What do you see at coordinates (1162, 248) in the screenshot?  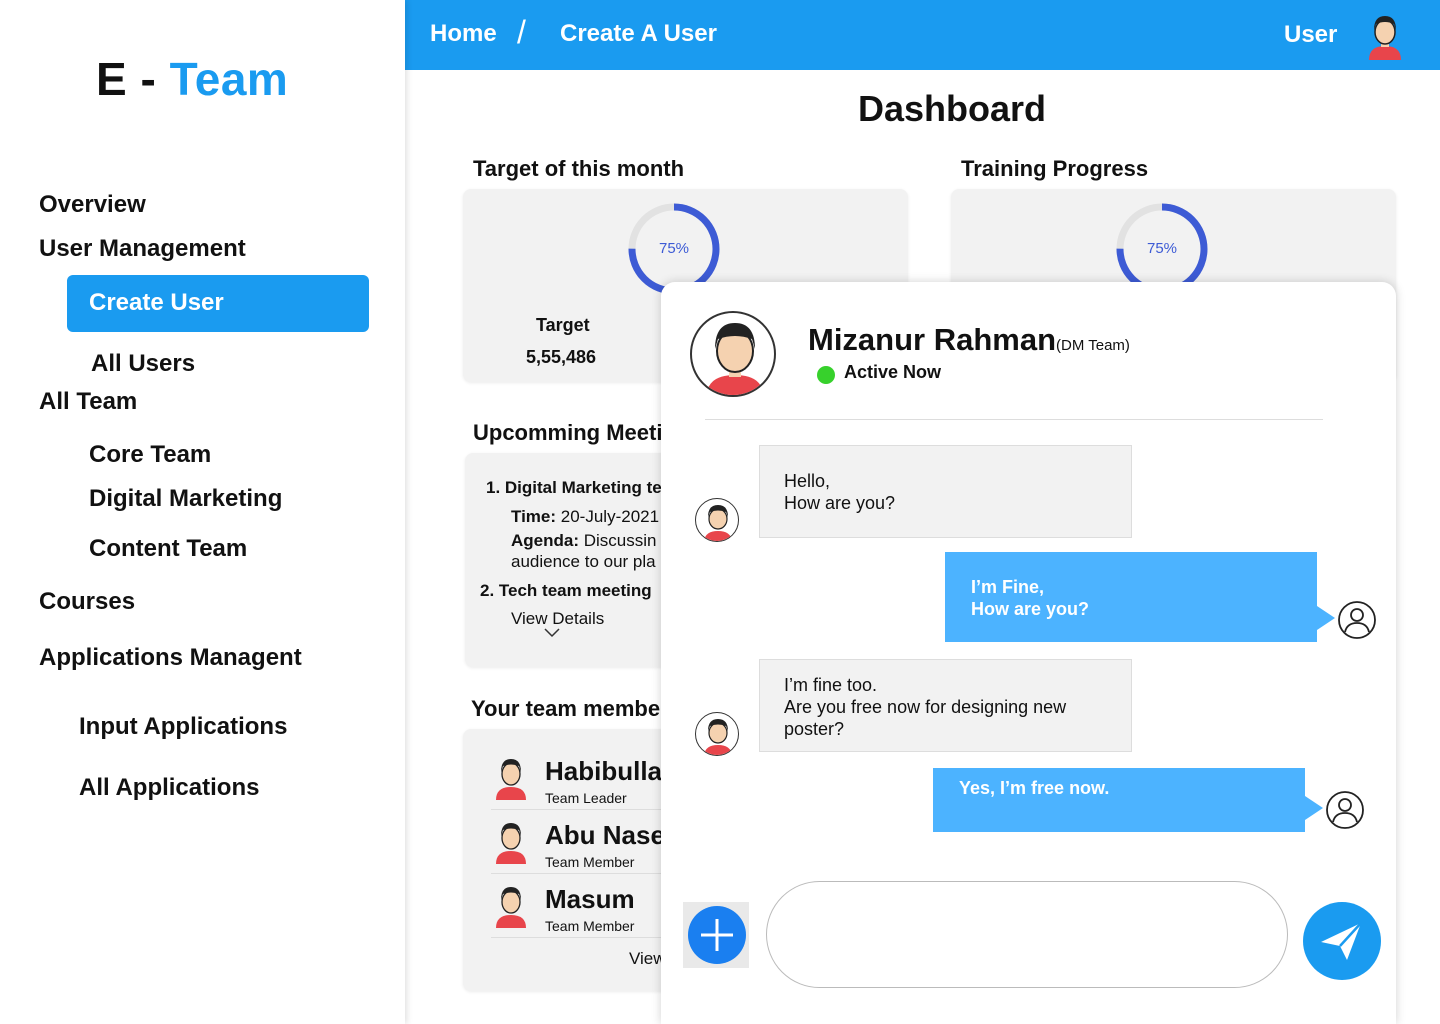 I see `training-progress-label: 75%` at bounding box center [1162, 248].